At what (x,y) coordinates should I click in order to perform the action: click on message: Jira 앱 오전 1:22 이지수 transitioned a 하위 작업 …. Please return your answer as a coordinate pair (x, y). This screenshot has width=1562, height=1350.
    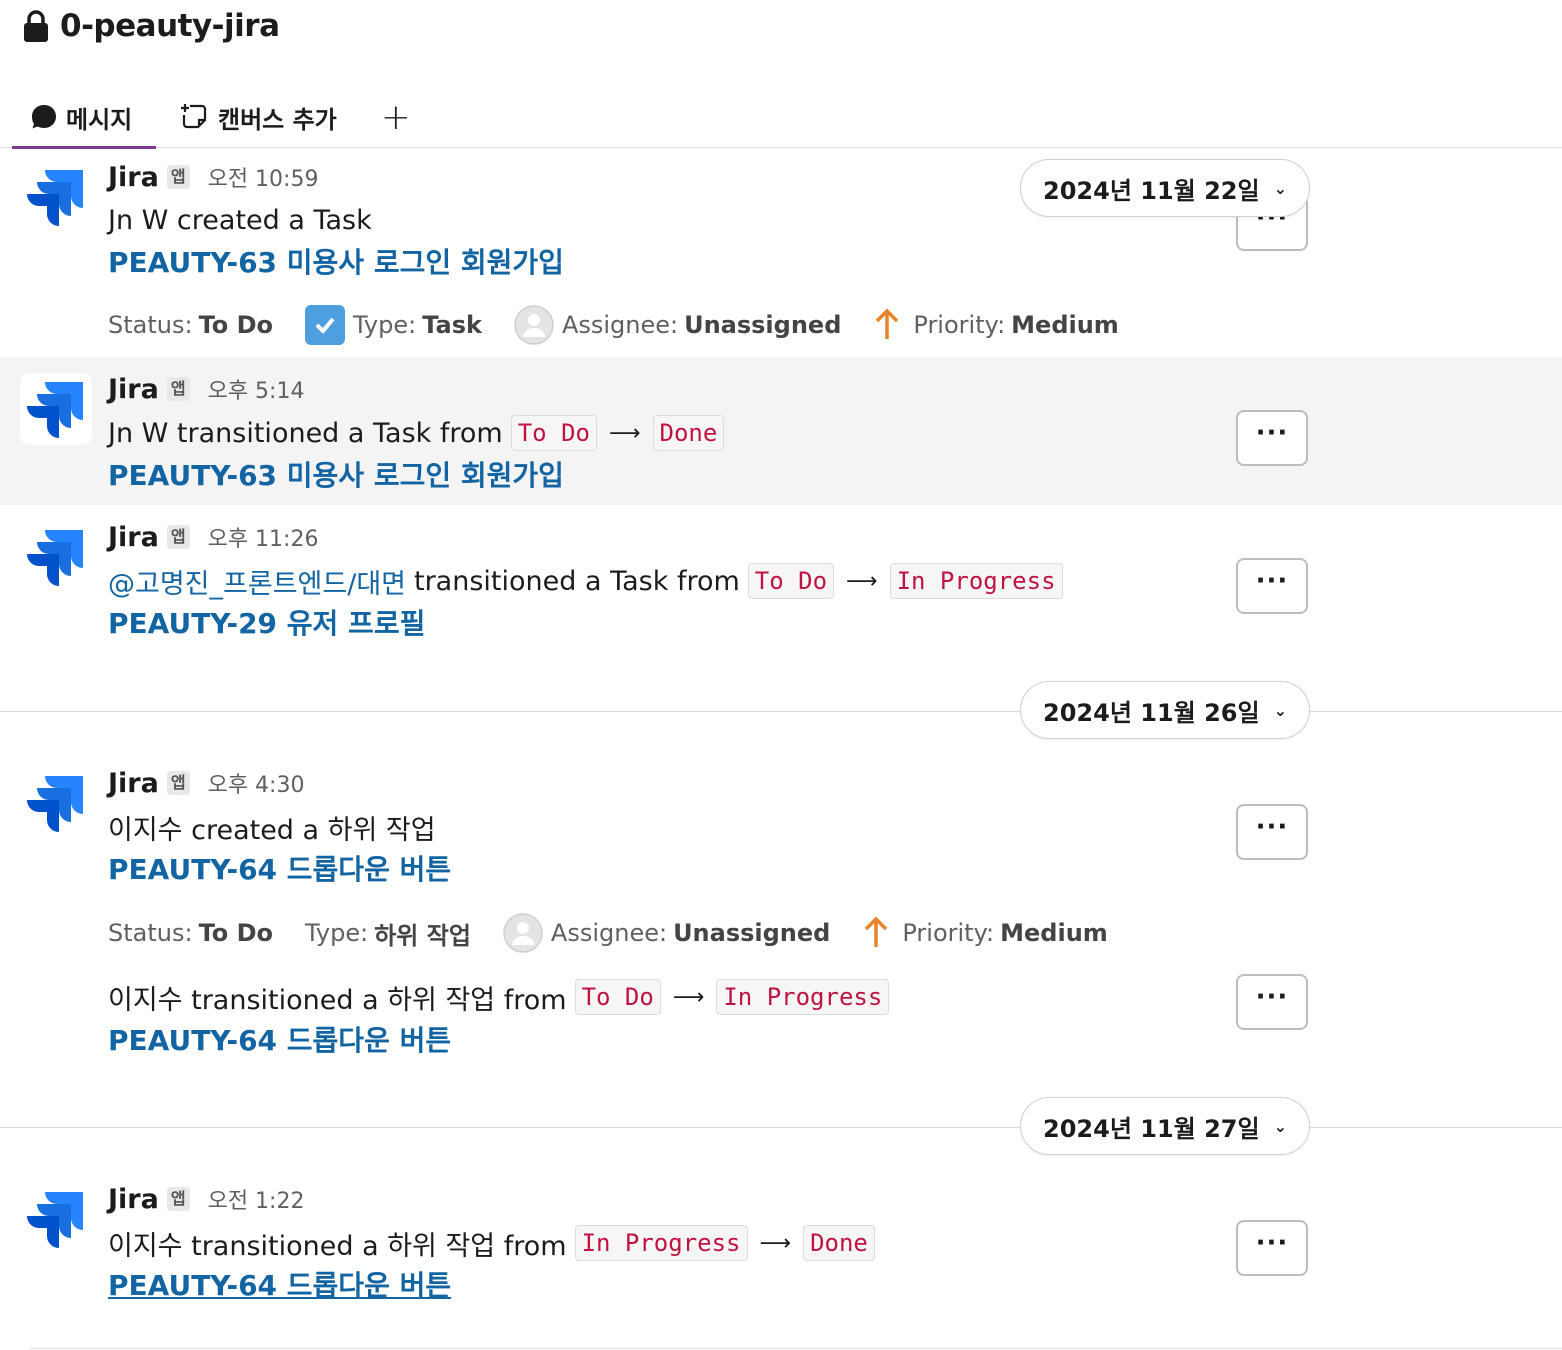
    Looking at the image, I should click on (781, 1247).